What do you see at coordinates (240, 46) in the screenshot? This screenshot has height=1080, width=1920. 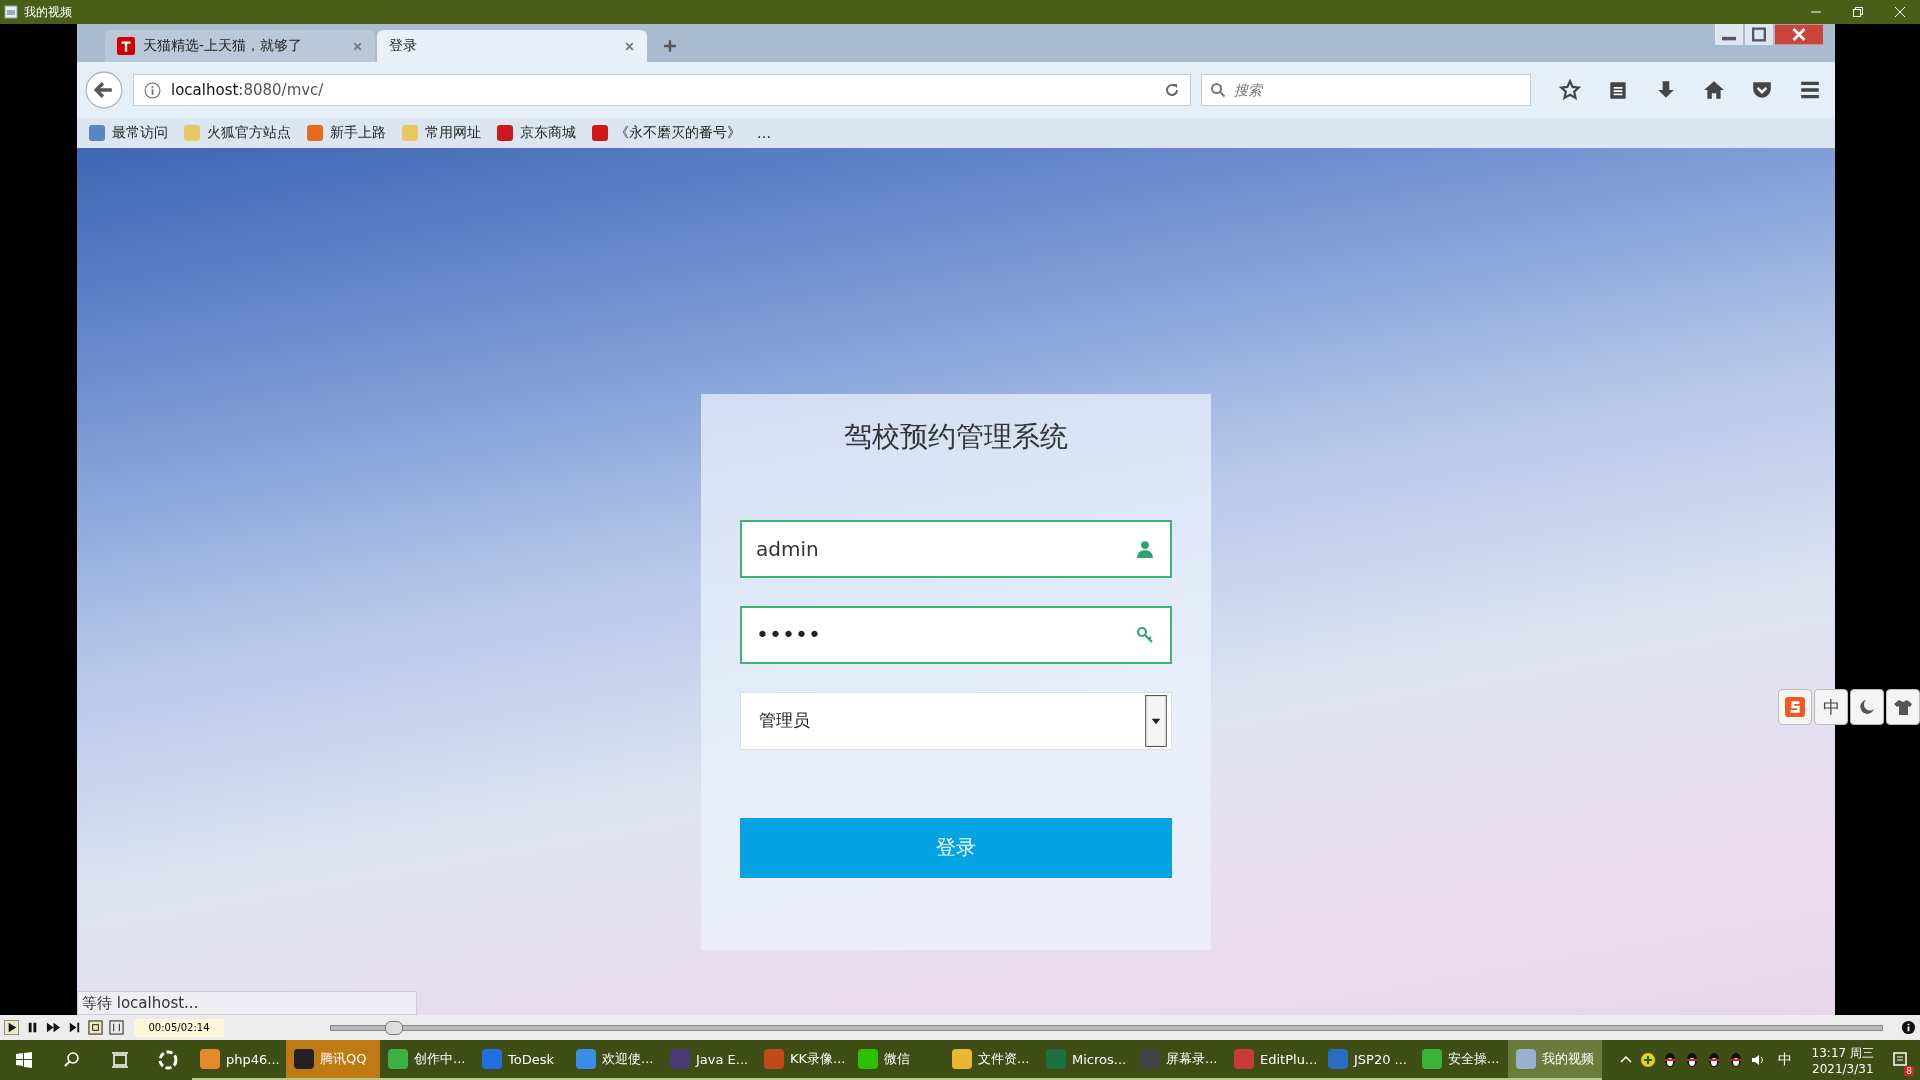 I see `browser-tab: 天猫精选-上天猫，就够了` at bounding box center [240, 46].